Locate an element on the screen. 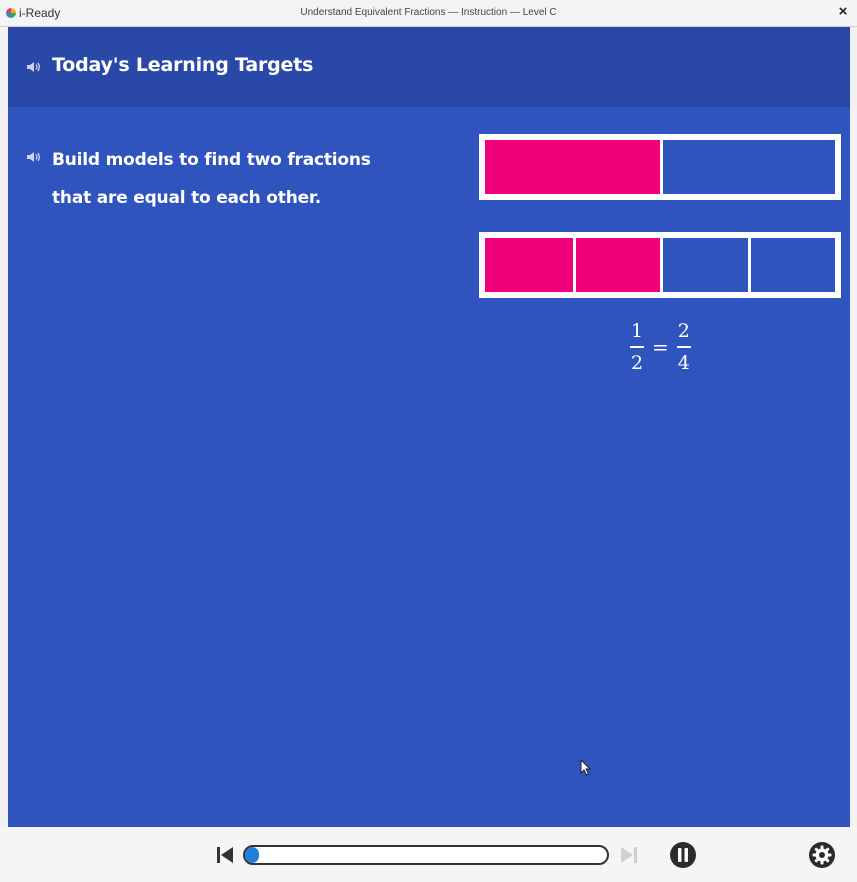 The height and width of the screenshot is (882, 857). progress-fill is located at coordinates (252, 855).